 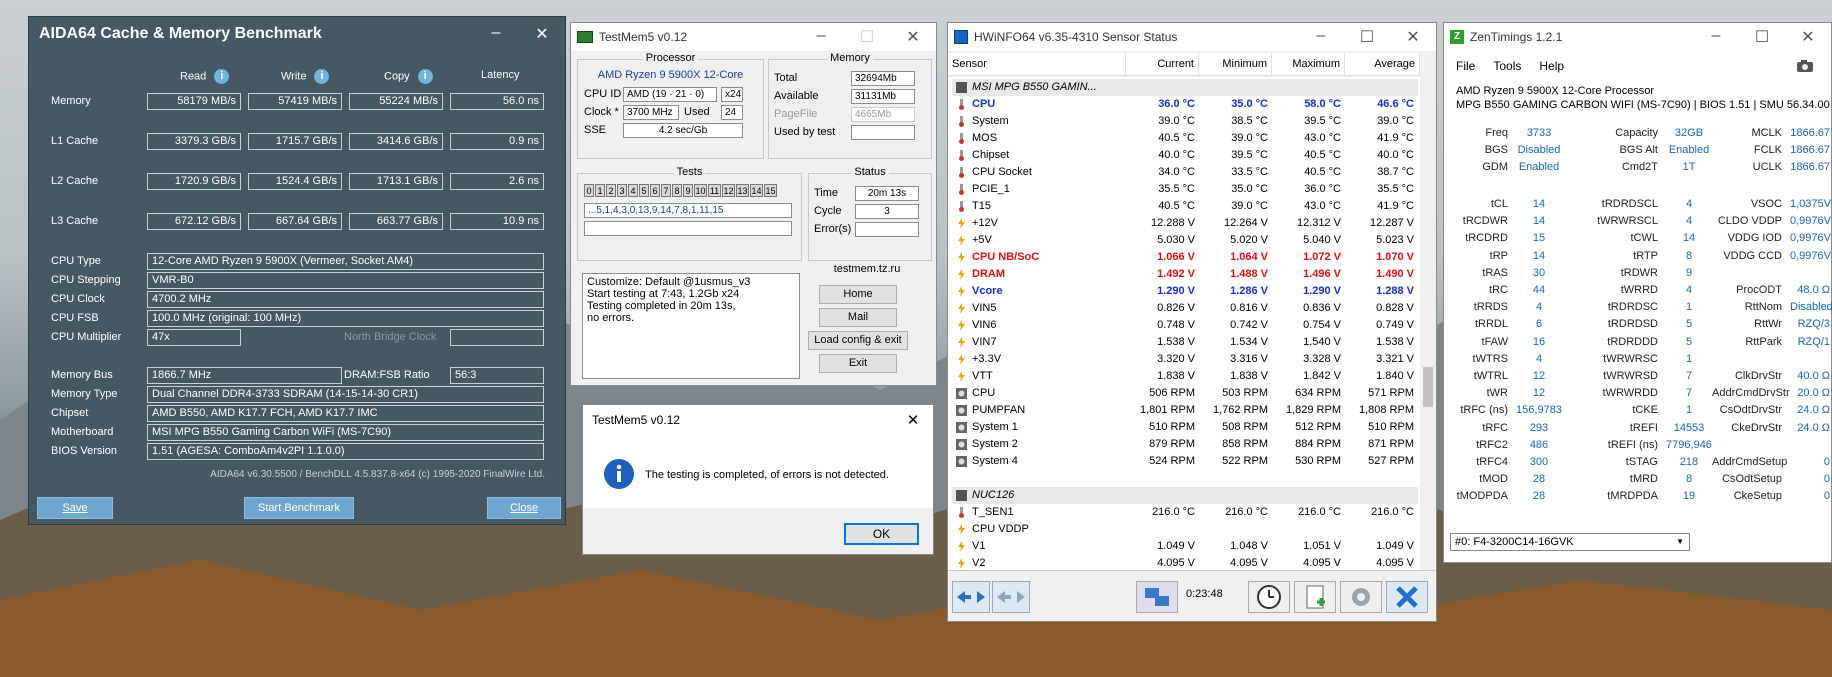 I want to click on timing-value: 14, so click(x=1689, y=238).